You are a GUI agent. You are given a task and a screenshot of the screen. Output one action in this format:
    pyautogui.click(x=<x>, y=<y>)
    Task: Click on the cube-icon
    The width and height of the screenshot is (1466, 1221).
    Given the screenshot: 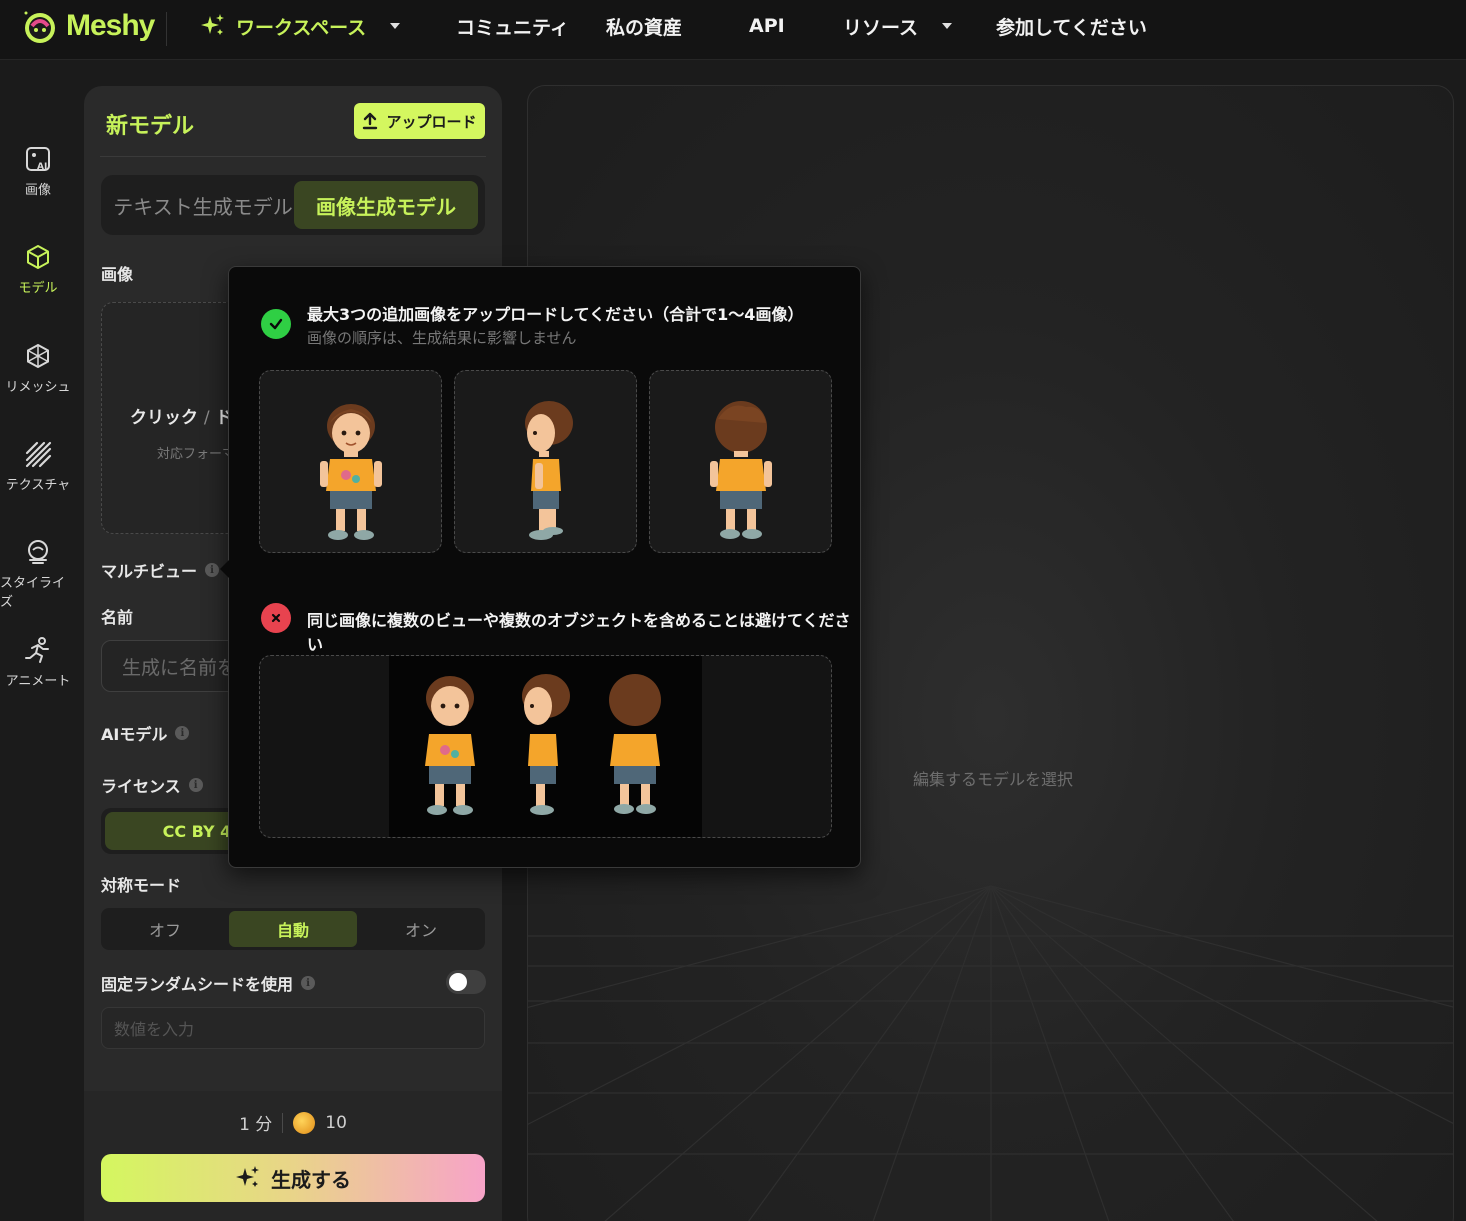 What is the action you would take?
    pyautogui.click(x=38, y=257)
    